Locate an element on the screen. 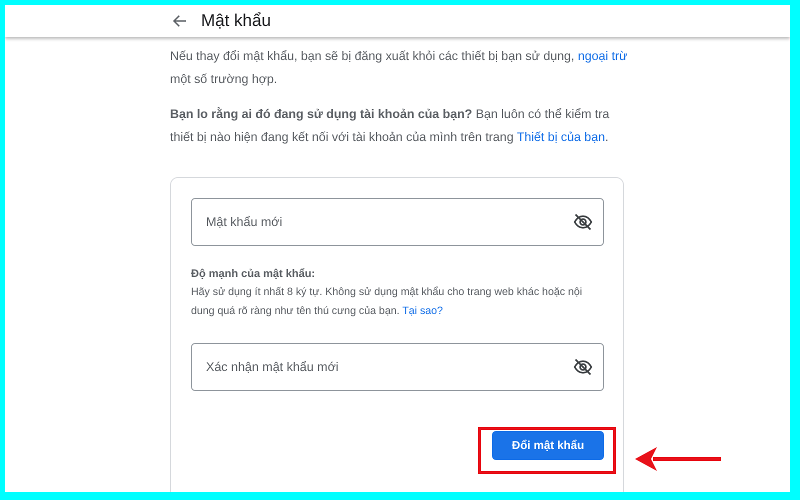 This screenshot has height=500, width=800. password-field: Mật khẩu mới is located at coordinates (397, 222).